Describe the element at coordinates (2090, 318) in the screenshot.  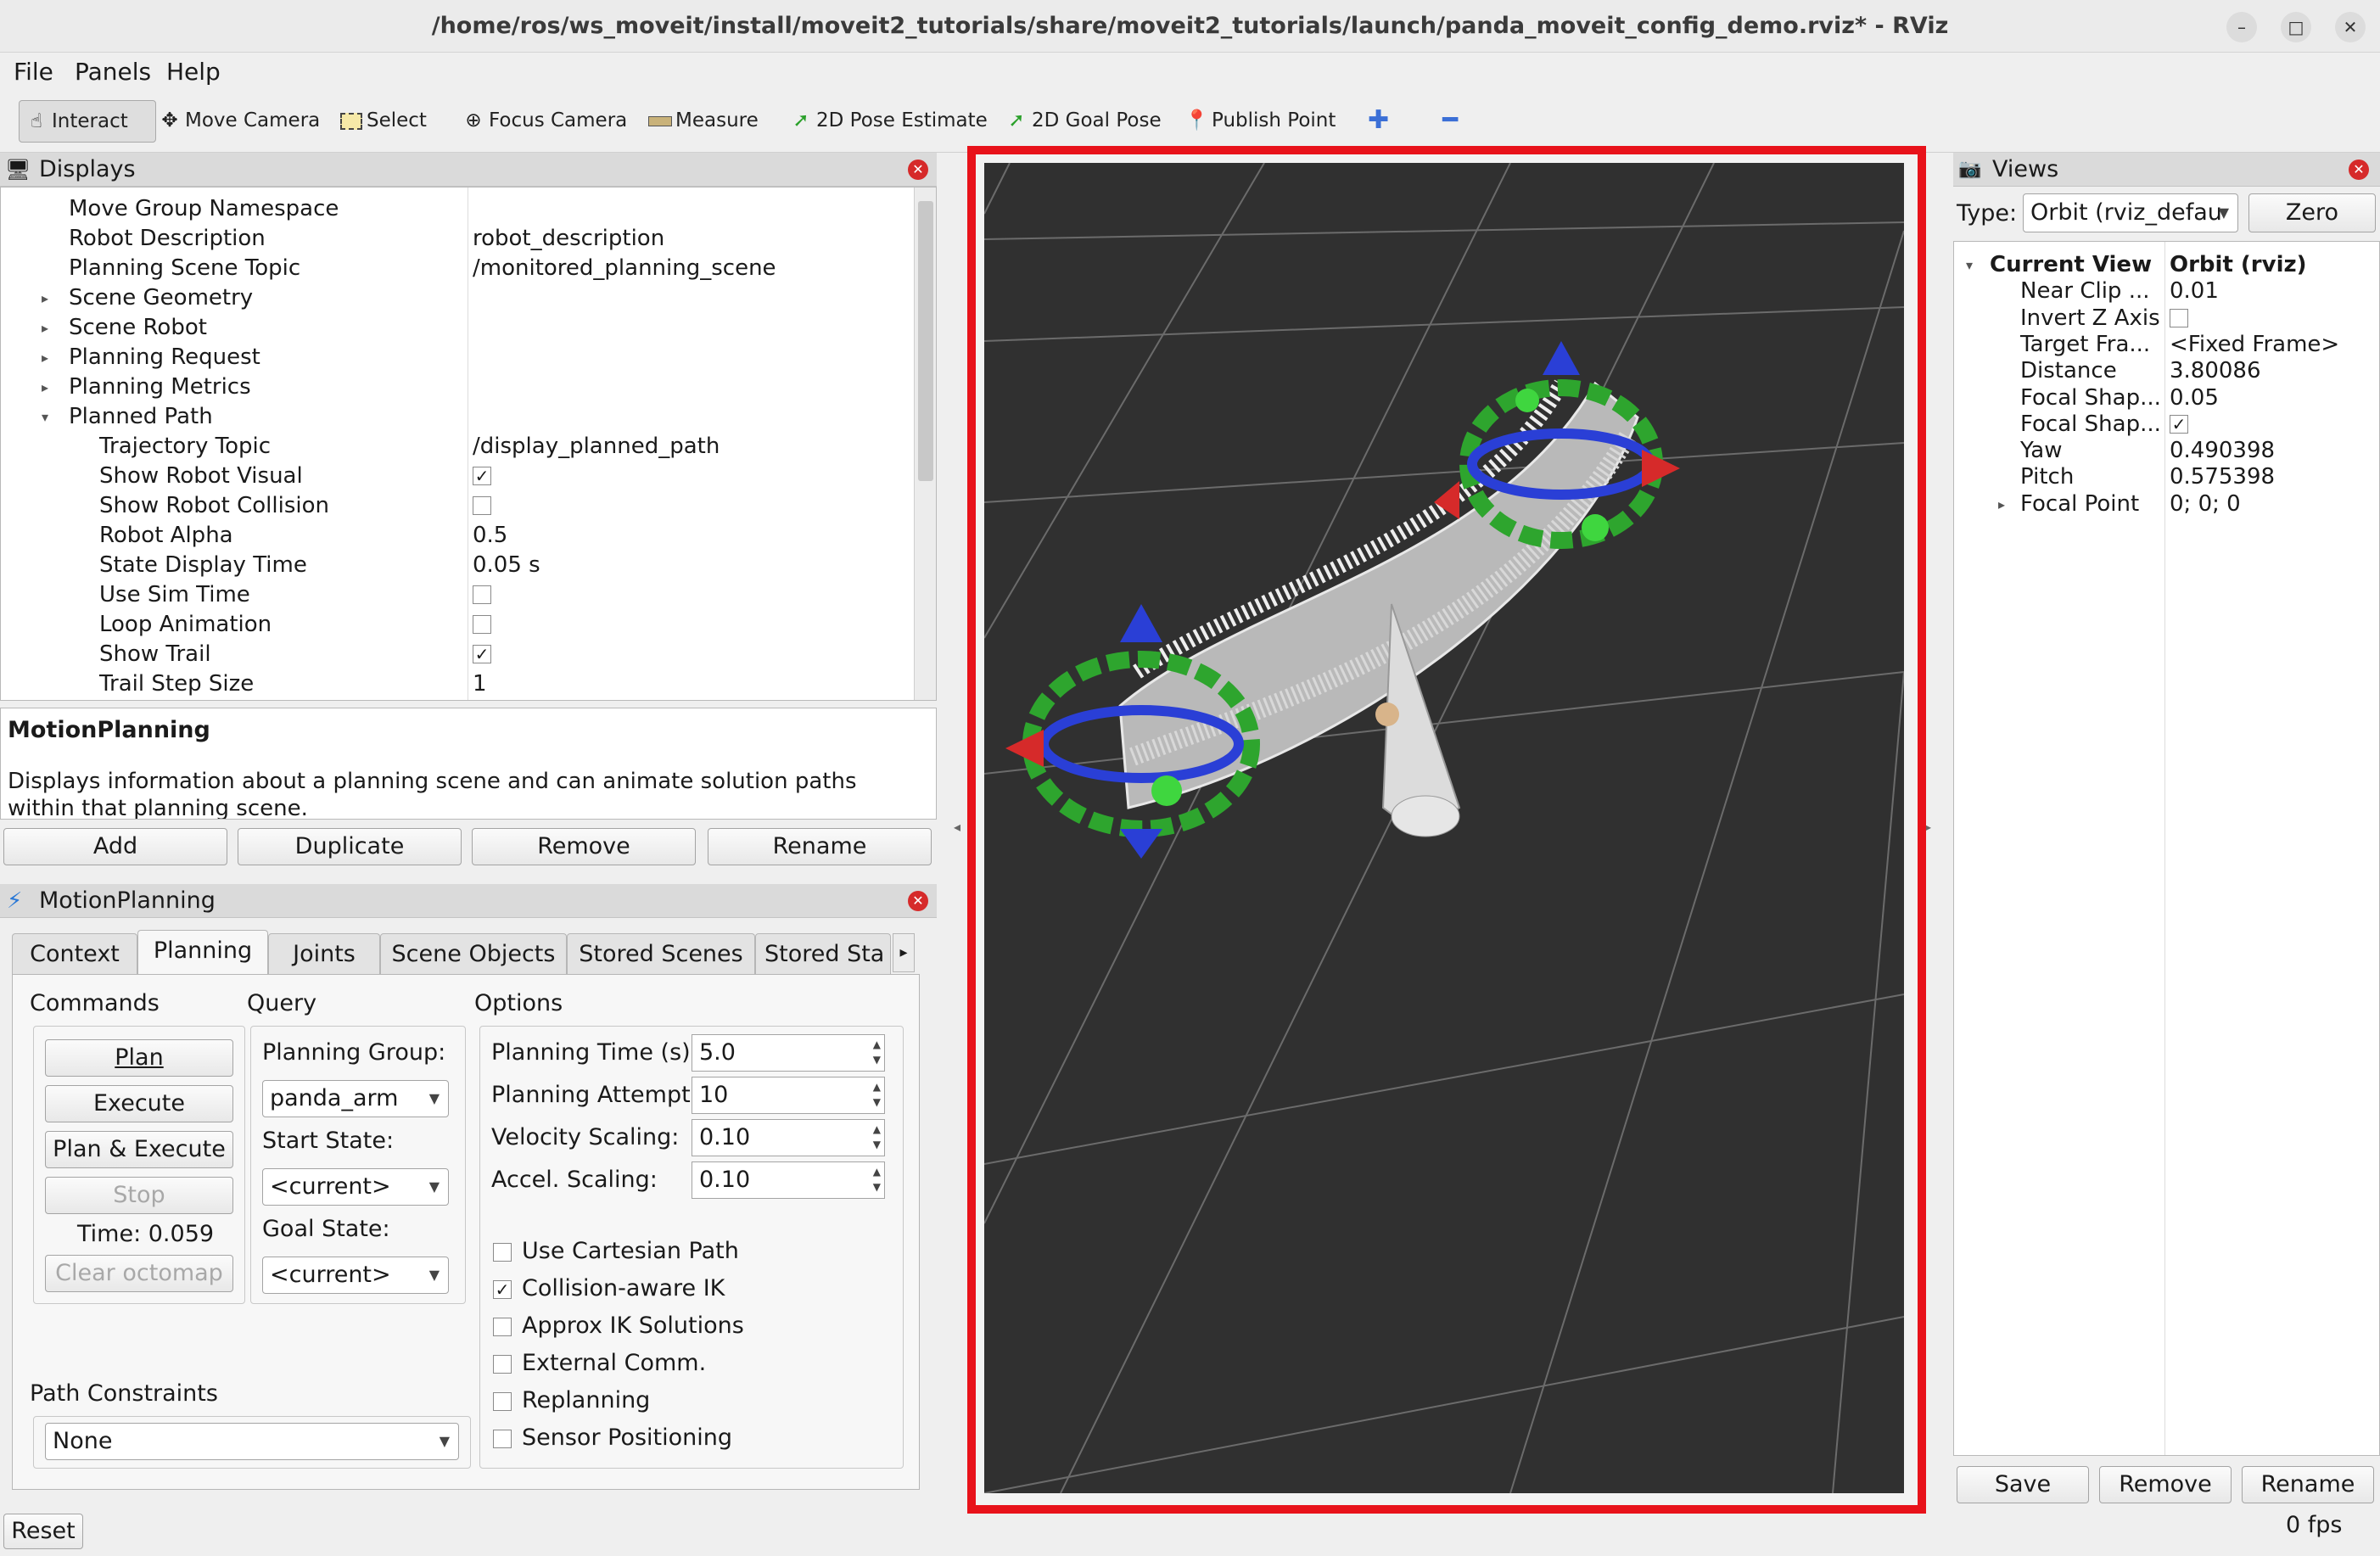
I see `view-property-name: Invert Z Axis` at that location.